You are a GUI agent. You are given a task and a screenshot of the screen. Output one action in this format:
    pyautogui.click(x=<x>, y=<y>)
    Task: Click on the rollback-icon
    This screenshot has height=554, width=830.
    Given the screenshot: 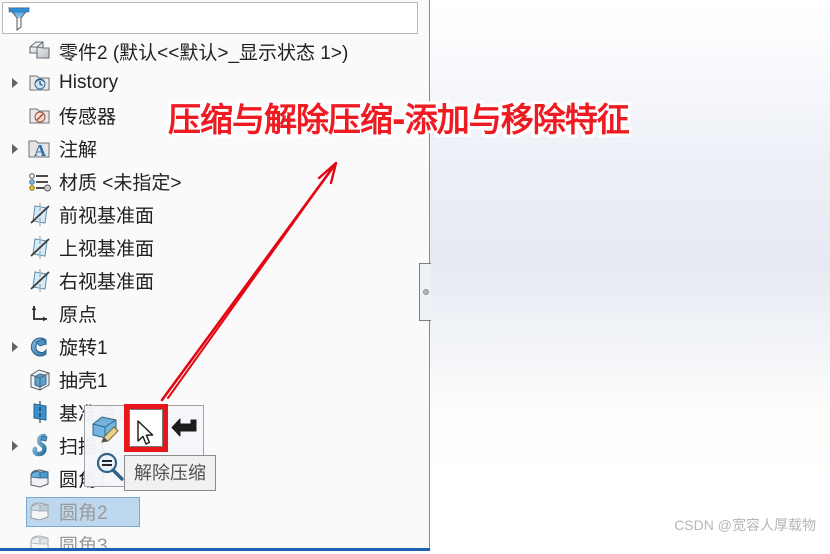 What is the action you would take?
    pyautogui.click(x=185, y=428)
    